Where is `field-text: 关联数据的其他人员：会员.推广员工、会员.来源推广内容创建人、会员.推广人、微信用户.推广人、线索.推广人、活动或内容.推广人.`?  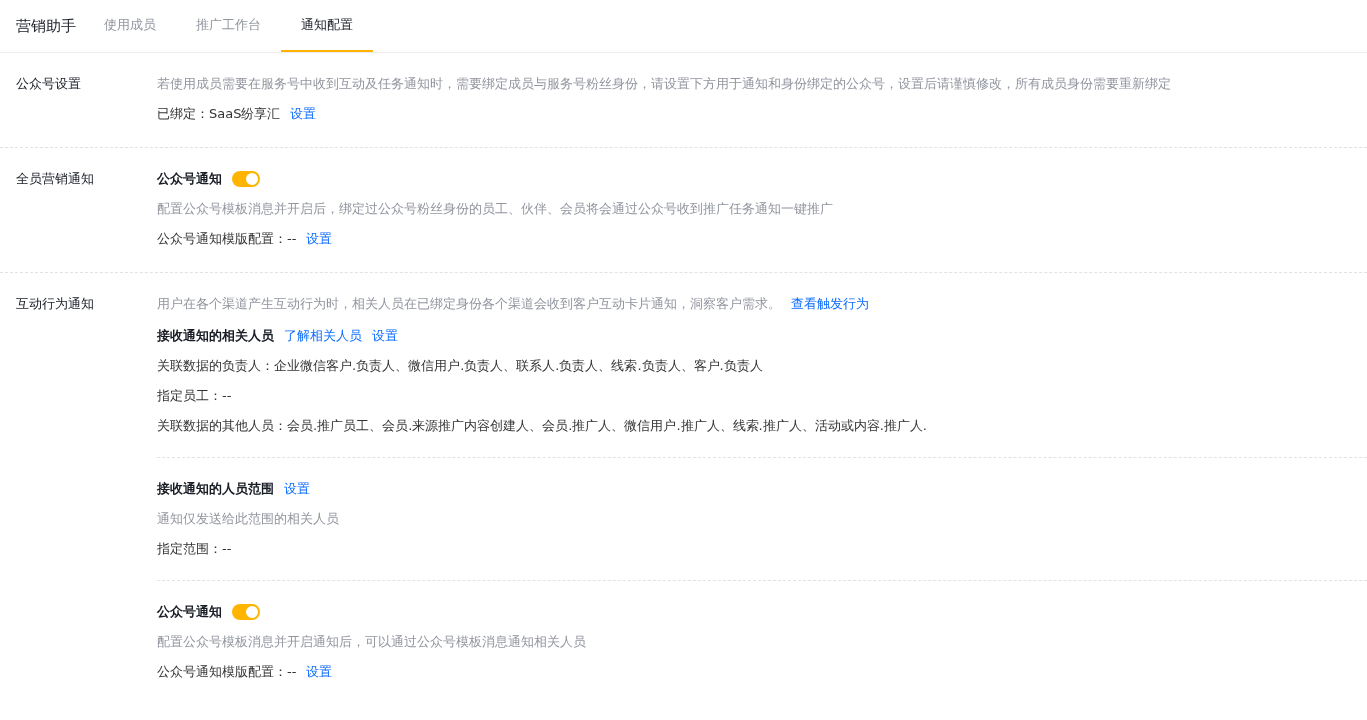 field-text: 关联数据的其他人员：会员.推广员工、会员.来源推广内容创建人、会员.推广人、微信用户.推广人、线索.推广人、活动或内容.推广人. is located at coordinates (542, 426).